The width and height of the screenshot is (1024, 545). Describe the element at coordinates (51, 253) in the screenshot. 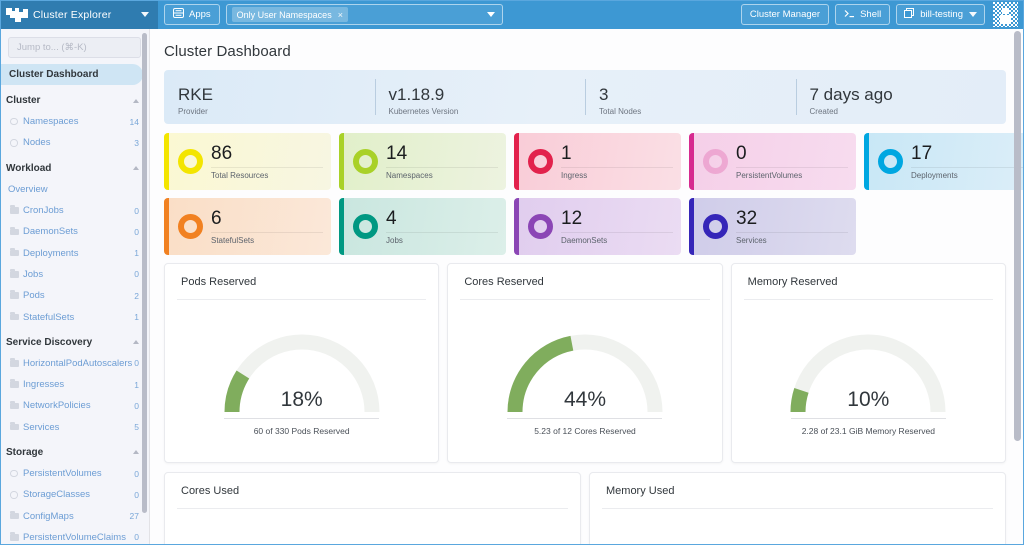

I see `sidebar-item-label: Deployments` at that location.